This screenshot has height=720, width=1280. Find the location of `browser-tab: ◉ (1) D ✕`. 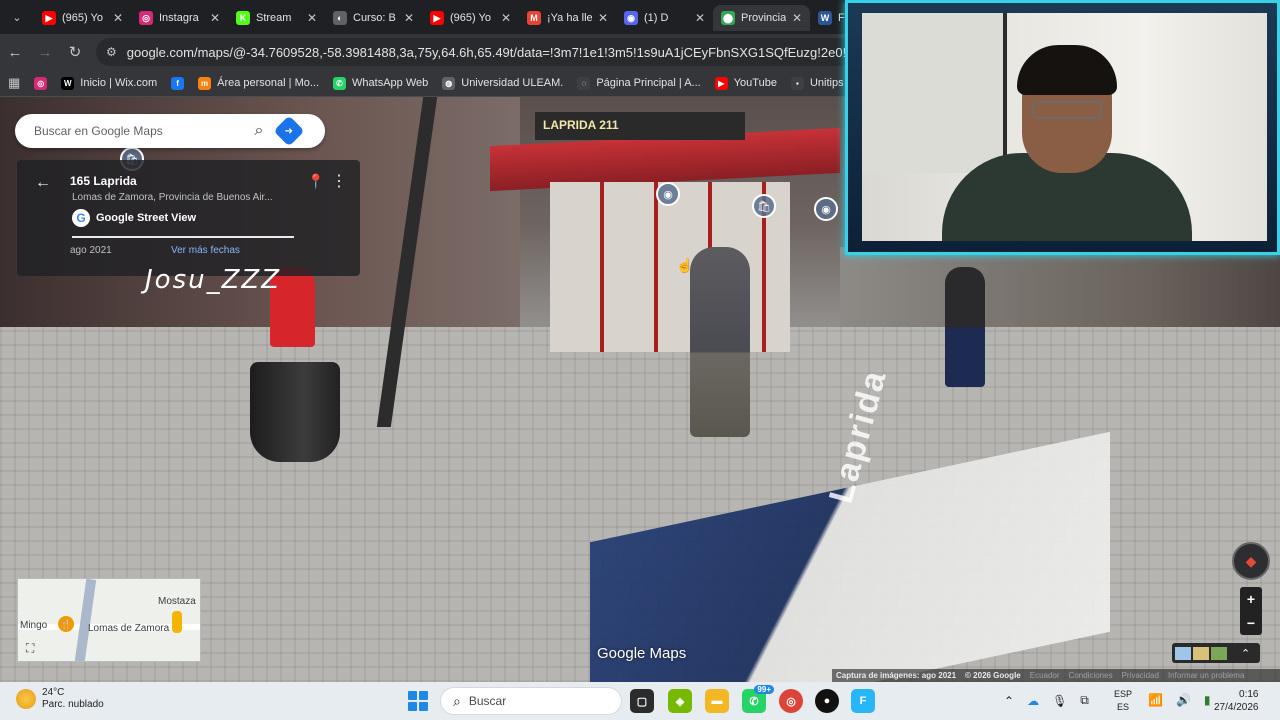

browser-tab: ◉ (1) D ✕ is located at coordinates (664, 18).